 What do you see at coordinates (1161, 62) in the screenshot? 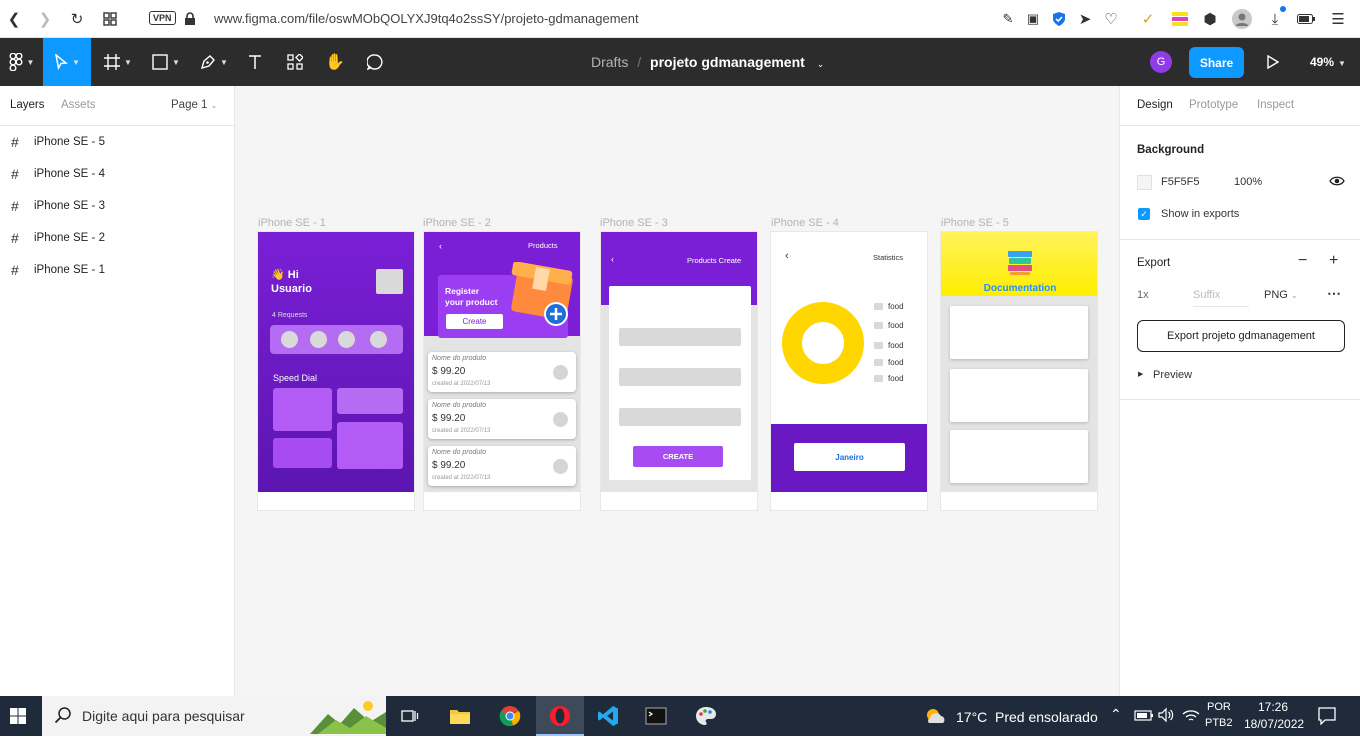
I see `avatar: G` at bounding box center [1161, 62].